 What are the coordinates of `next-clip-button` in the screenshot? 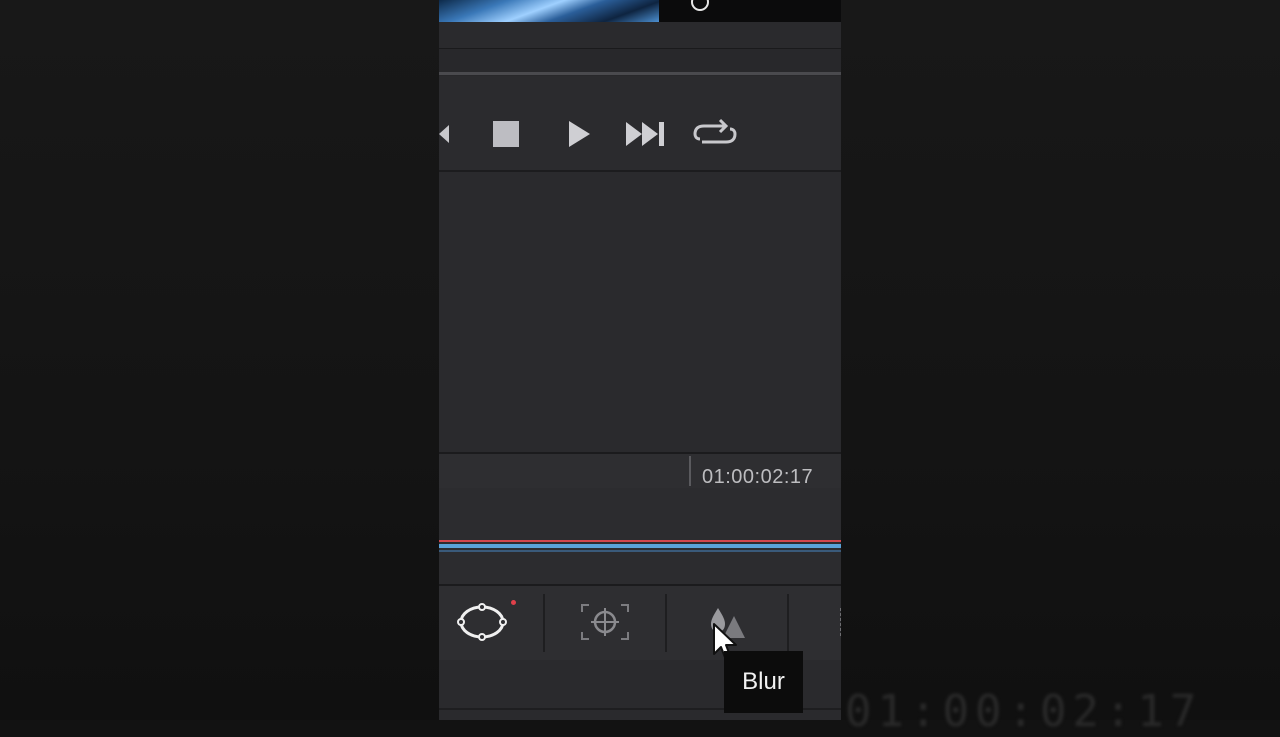 It's located at (646, 134).